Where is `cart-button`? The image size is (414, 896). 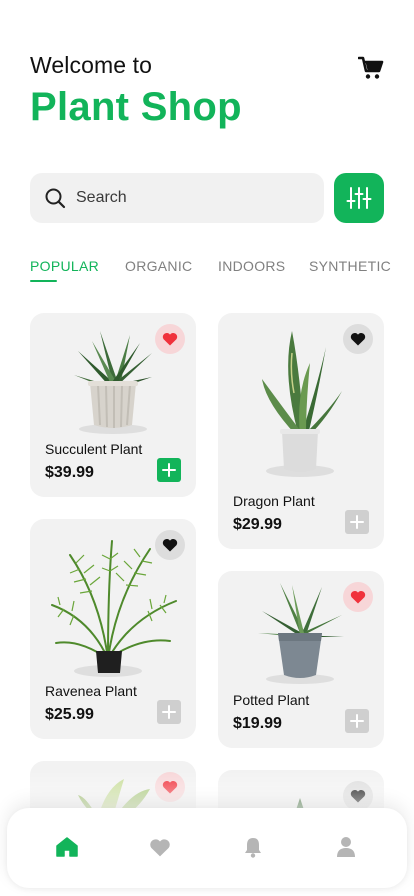 cart-button is located at coordinates (370, 68).